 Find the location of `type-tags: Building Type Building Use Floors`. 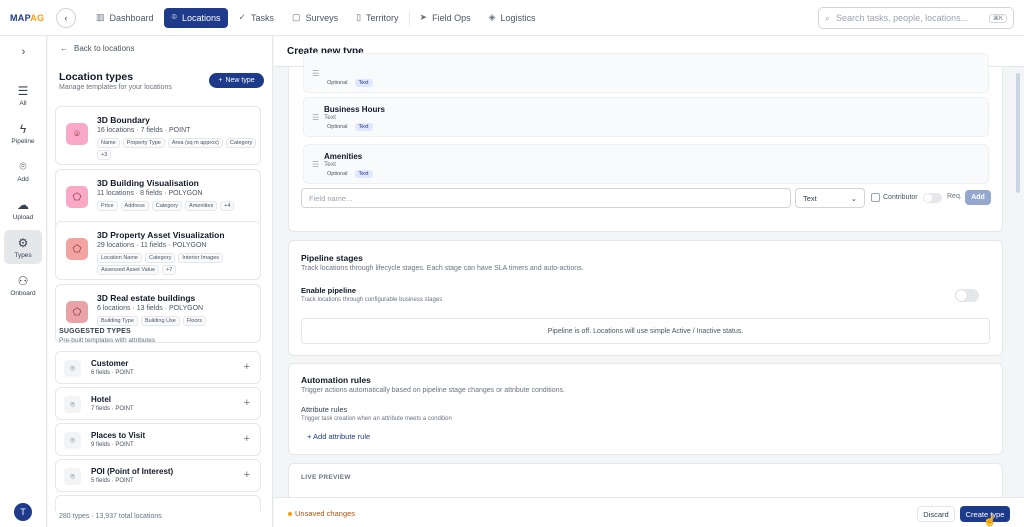

type-tags: Building Type Building Use Floors is located at coordinates (177, 321).